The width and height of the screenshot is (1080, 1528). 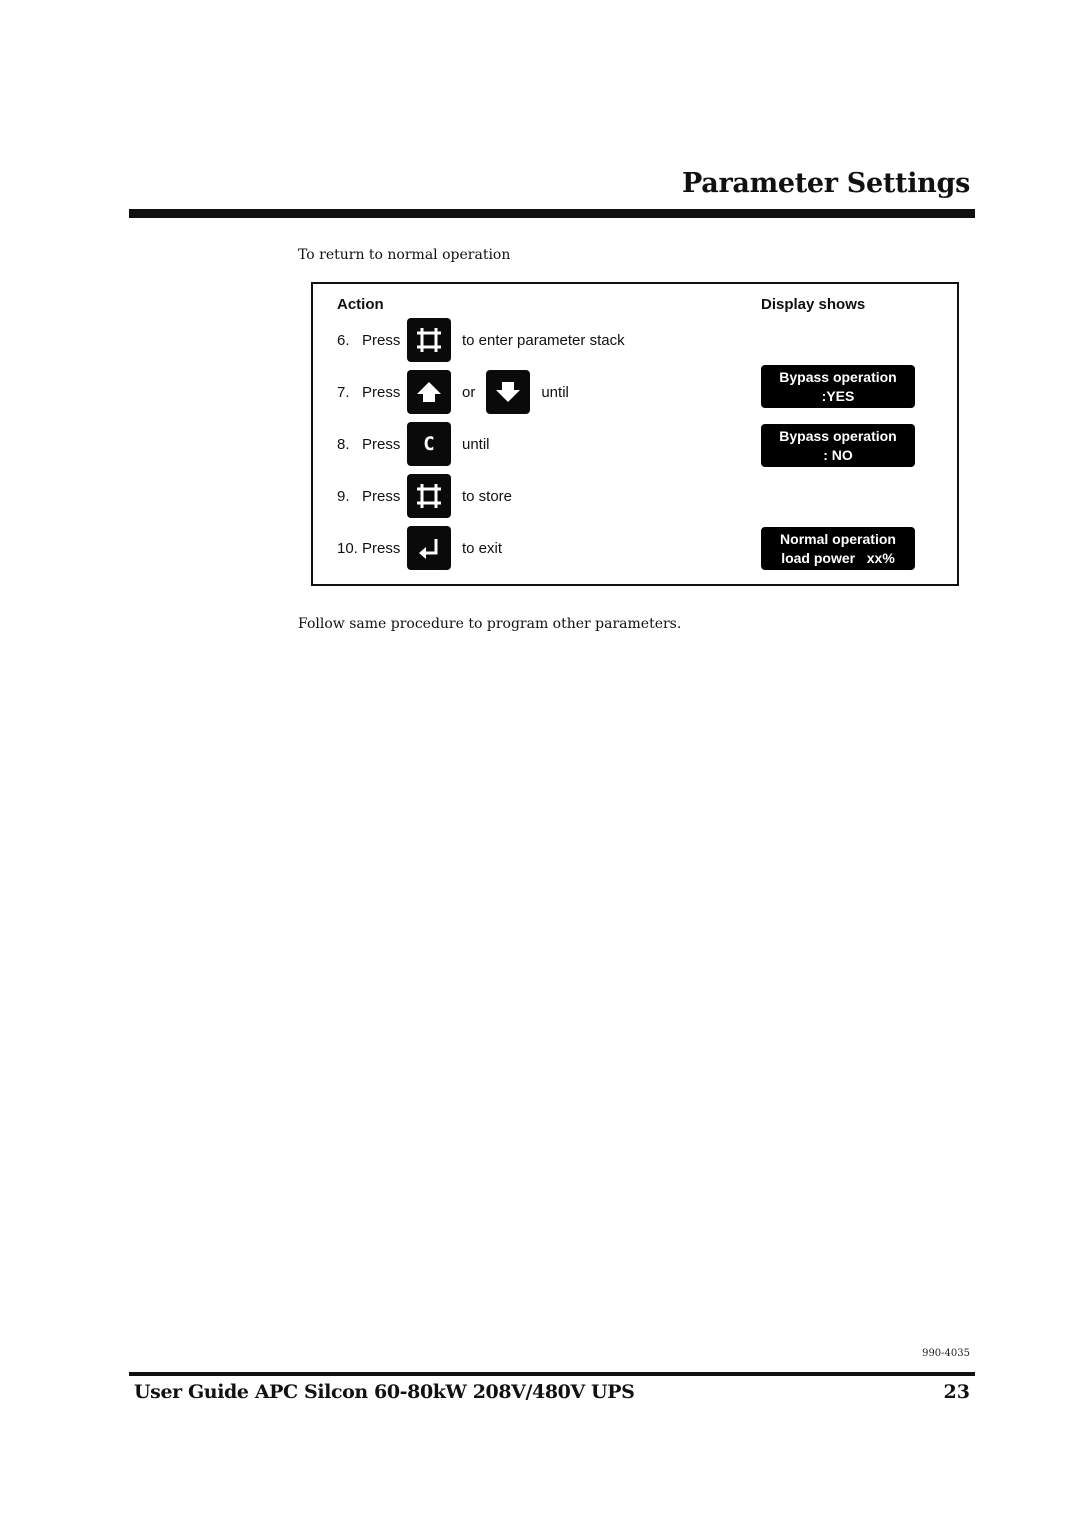 I want to click on header-rule, so click(x=552, y=213).